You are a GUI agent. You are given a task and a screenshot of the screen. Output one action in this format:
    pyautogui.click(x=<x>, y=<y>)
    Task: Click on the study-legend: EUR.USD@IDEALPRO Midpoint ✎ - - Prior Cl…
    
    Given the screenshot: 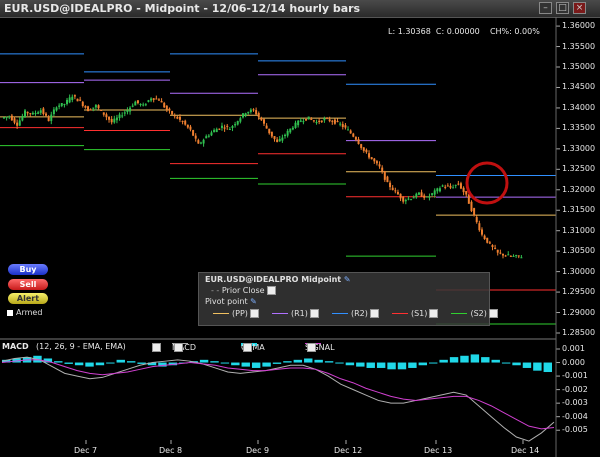 What is the action you would take?
    pyautogui.click(x=348, y=299)
    